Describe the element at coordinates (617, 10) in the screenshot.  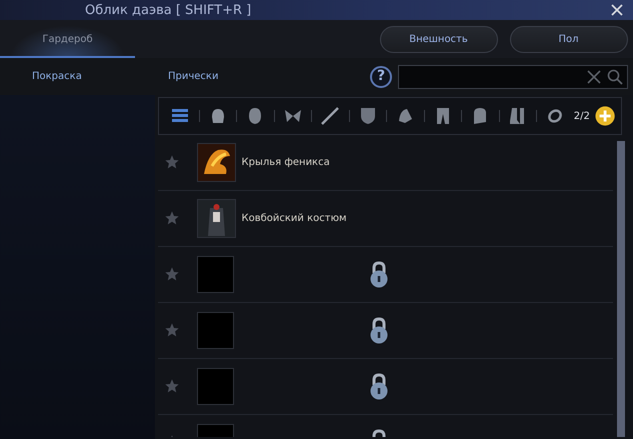
I see `close-icon` at that location.